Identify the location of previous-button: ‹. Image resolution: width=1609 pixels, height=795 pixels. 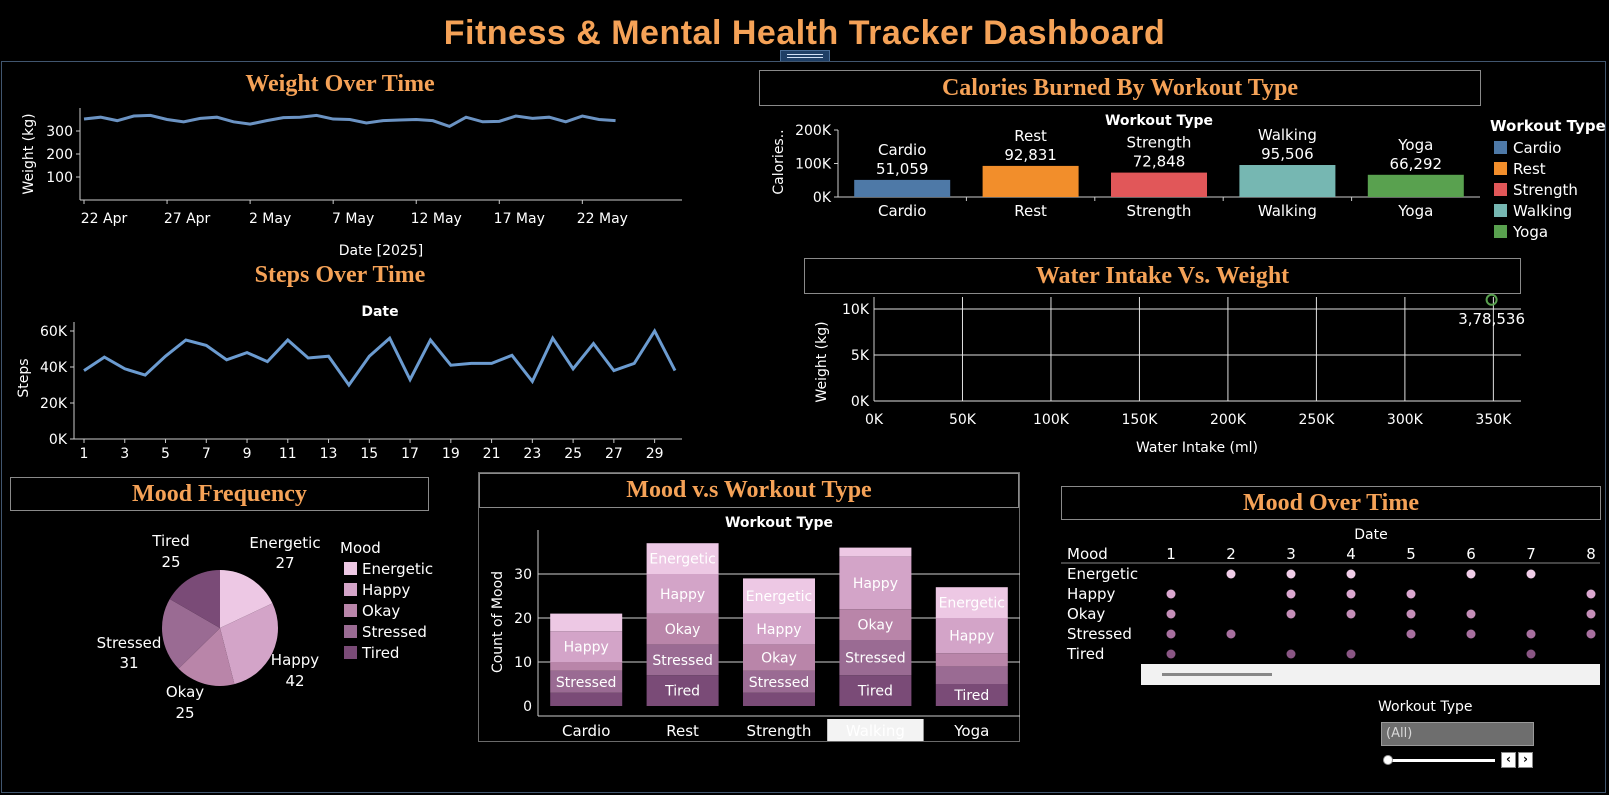
(1508, 760).